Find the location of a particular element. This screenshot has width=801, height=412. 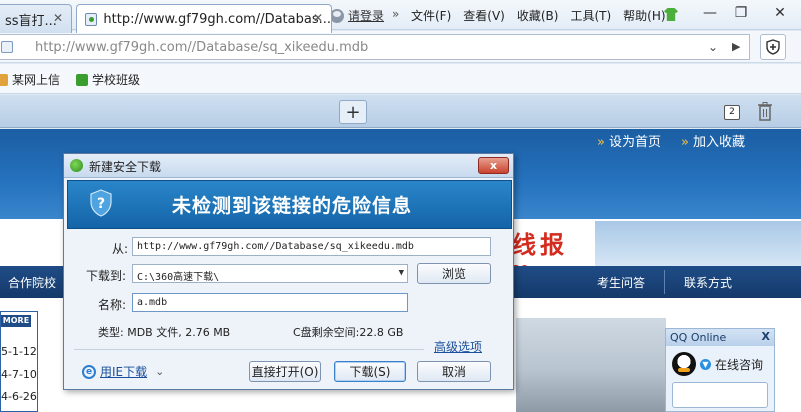

qq-online-widget: QQ Online X ▼ 在线咨询 is located at coordinates (720, 370).